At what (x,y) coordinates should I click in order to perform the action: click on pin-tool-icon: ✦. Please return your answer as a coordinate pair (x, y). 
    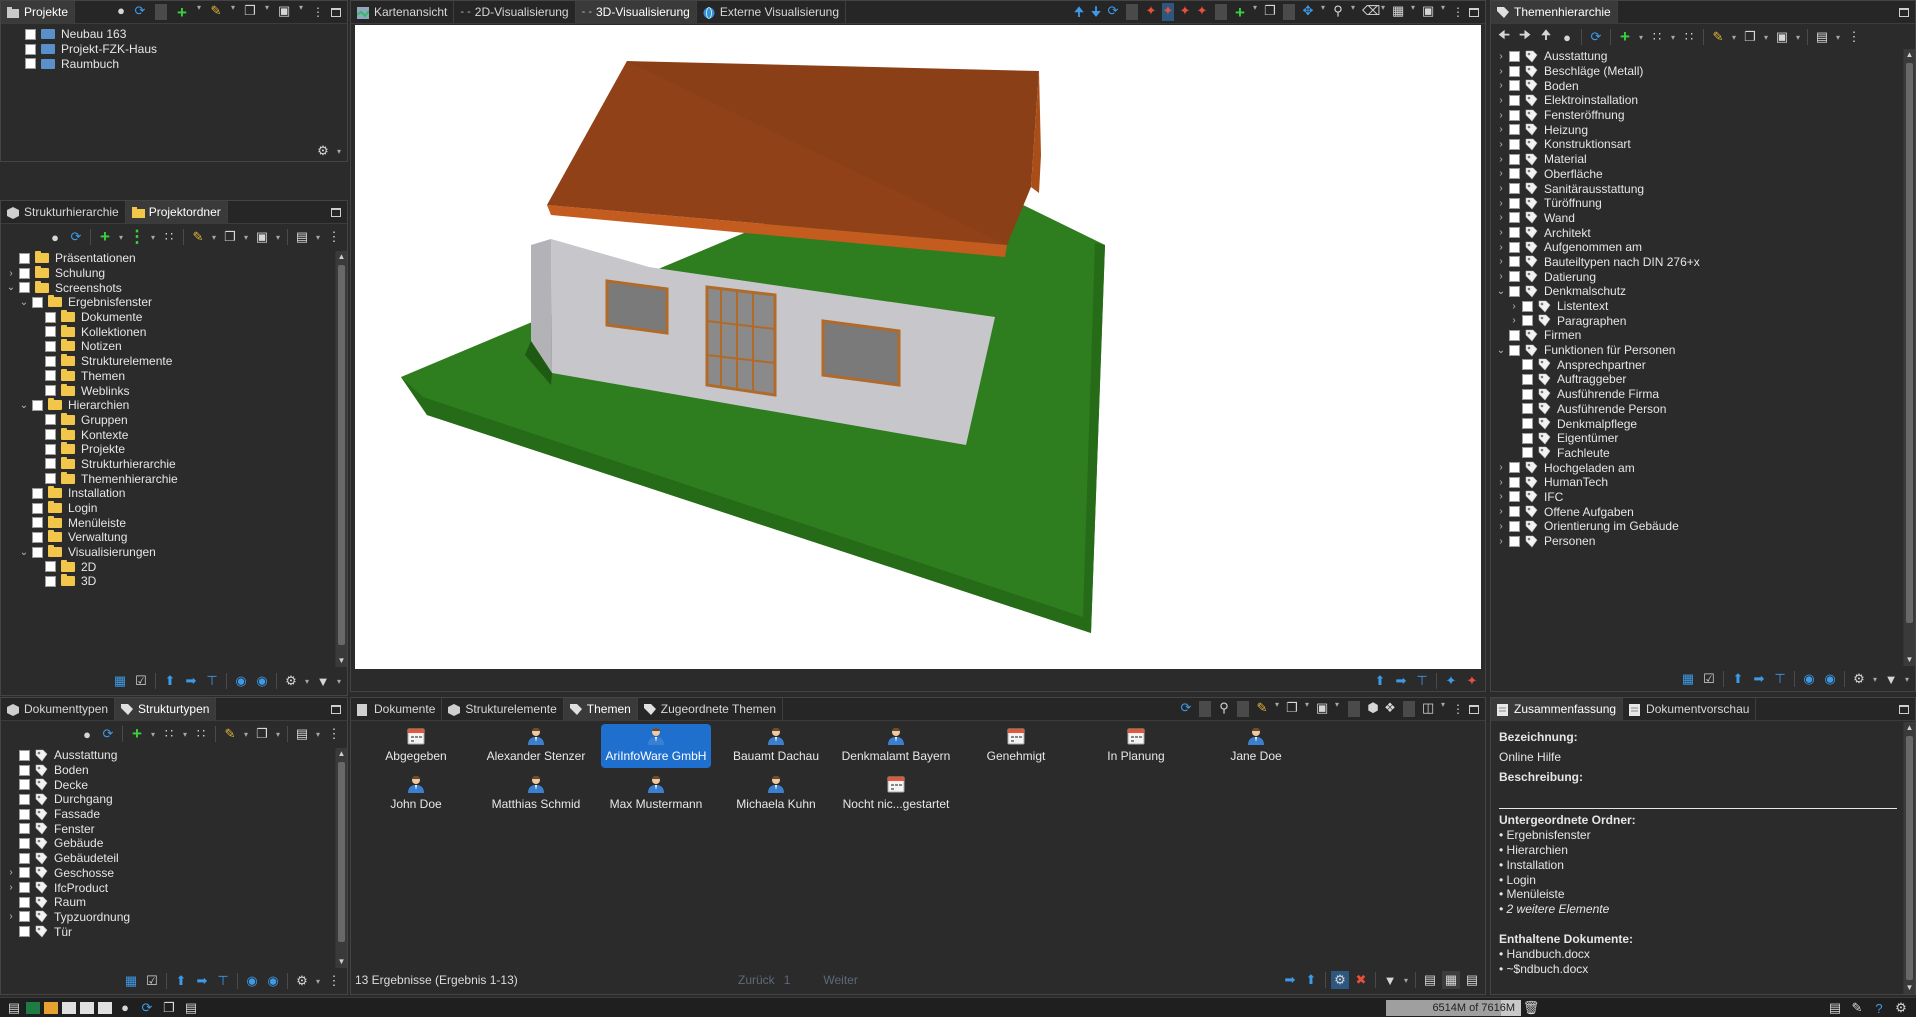
    Looking at the image, I should click on (1451, 681).